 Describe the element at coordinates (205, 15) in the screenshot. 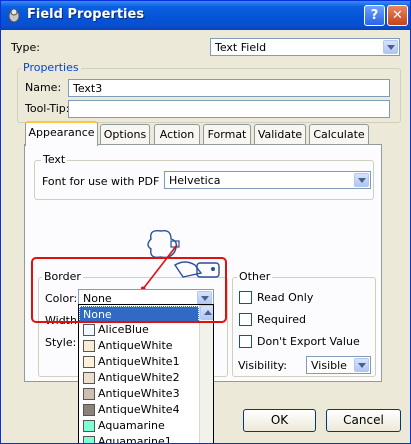

I see `title-bar: Field Properties ? ✕` at that location.